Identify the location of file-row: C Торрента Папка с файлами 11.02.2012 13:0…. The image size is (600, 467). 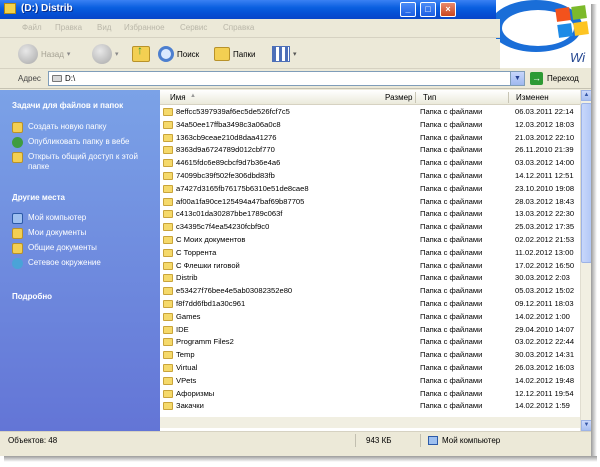
(370, 253).